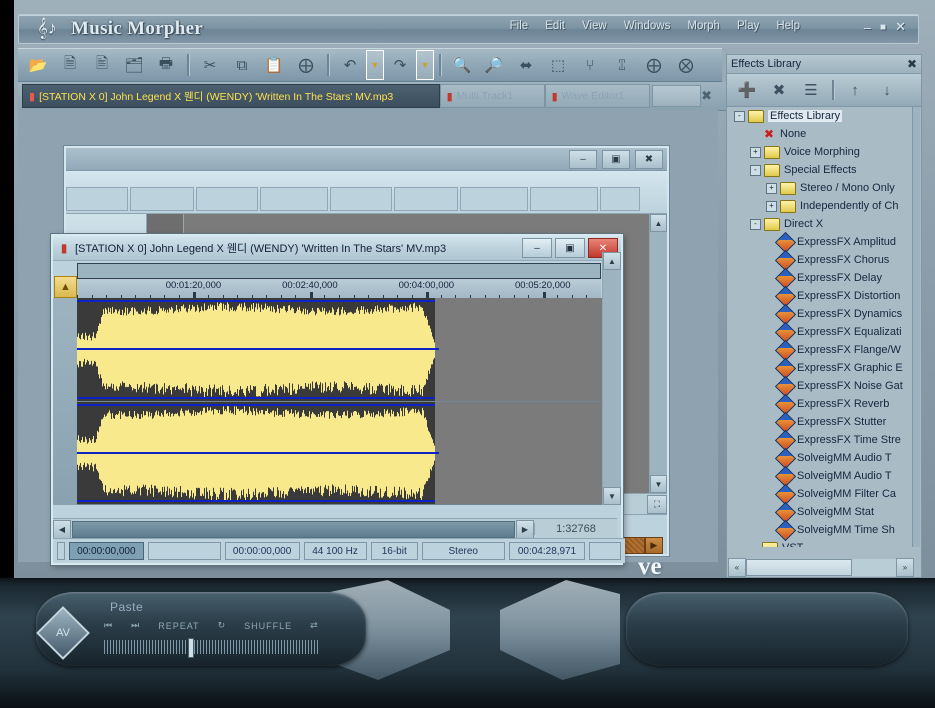  What do you see at coordinates (916, 327) in the screenshot?
I see `effects-tree-vertical-scrollbar` at bounding box center [916, 327].